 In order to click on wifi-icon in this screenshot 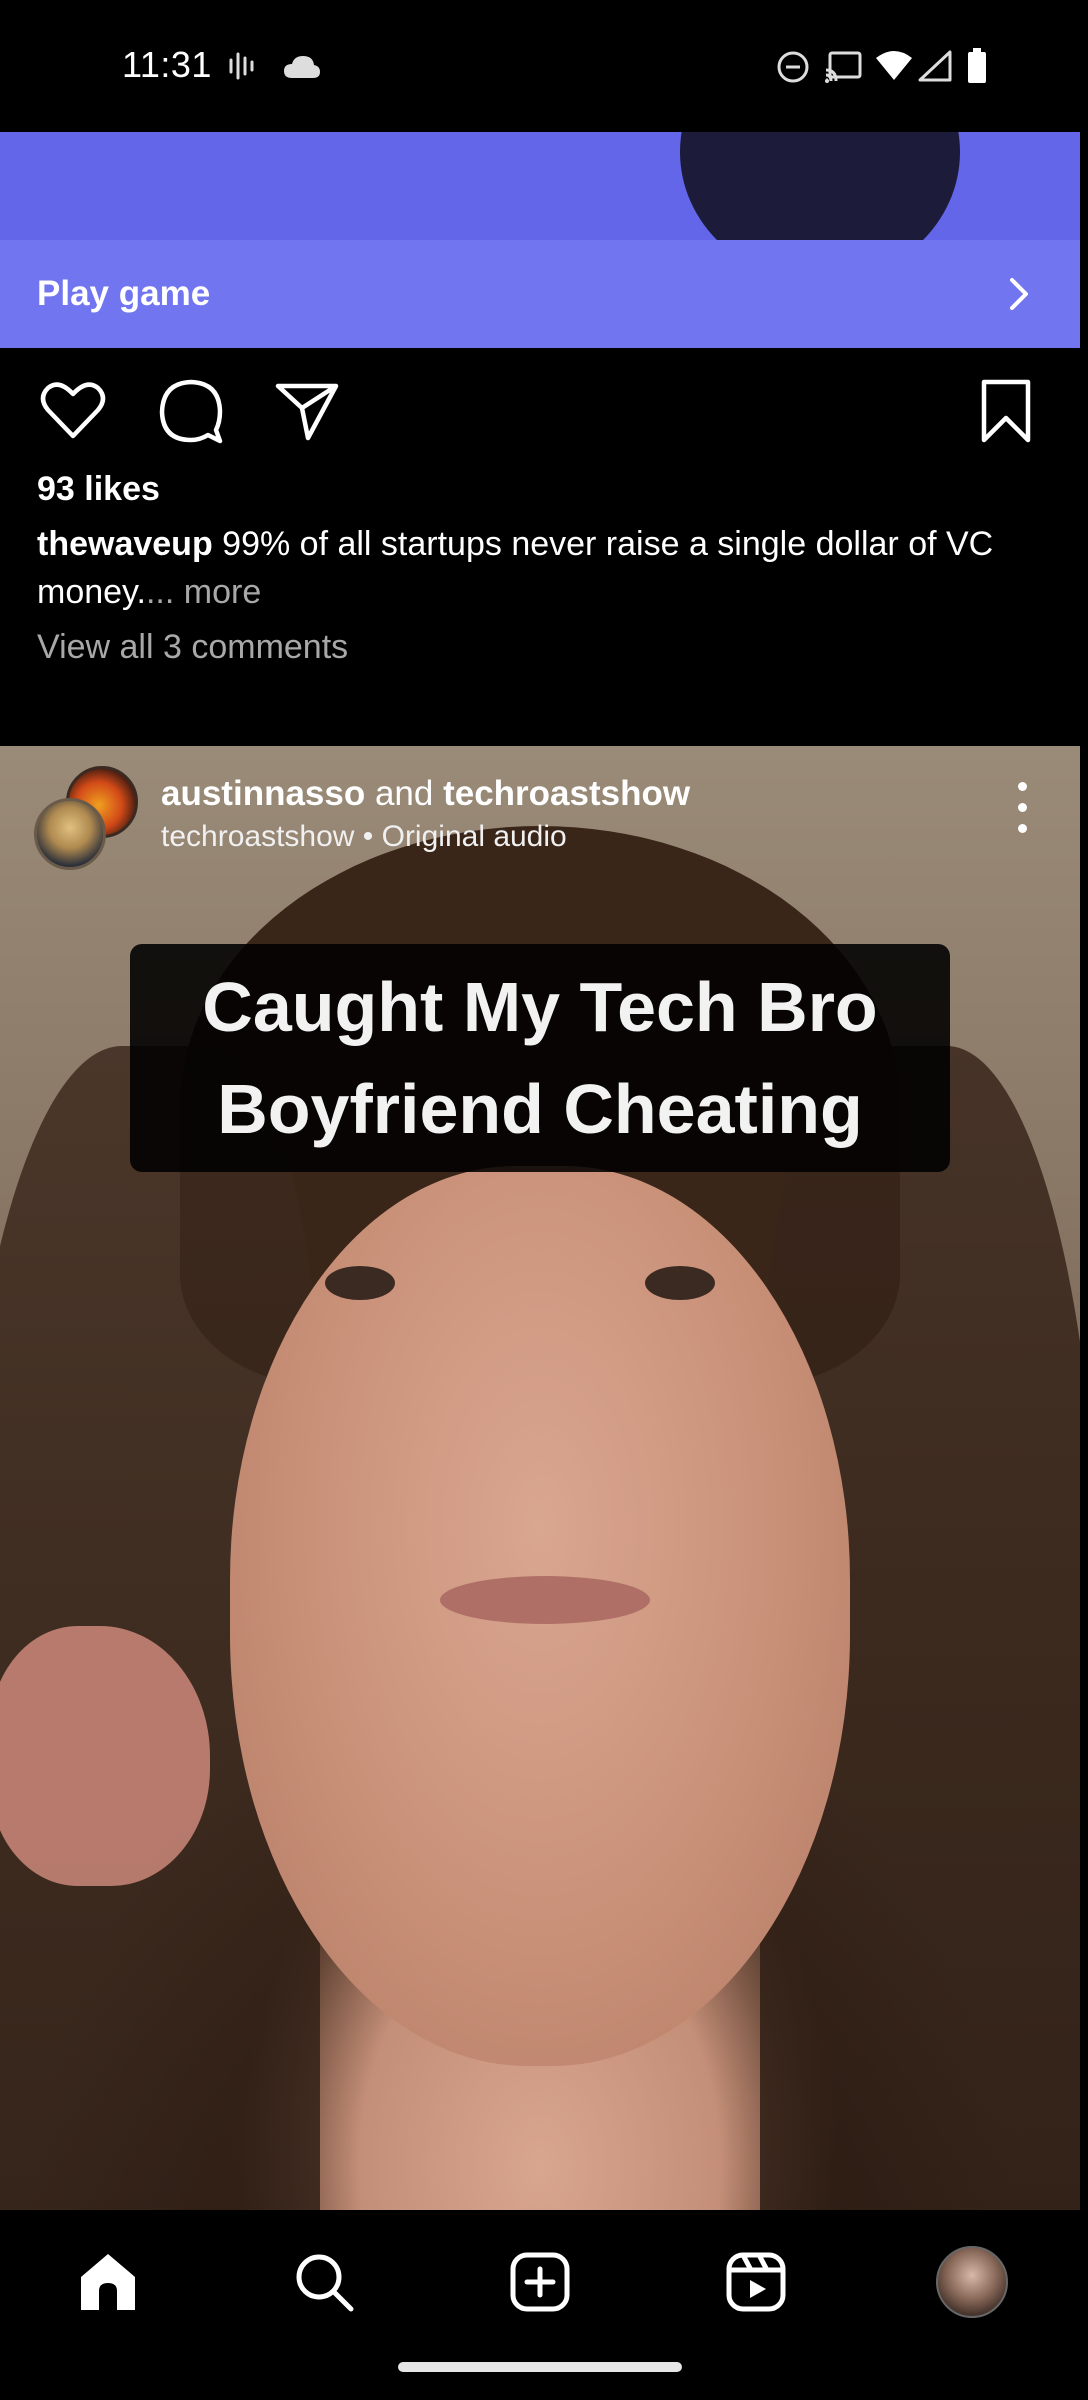, I will do `click(894, 65)`.